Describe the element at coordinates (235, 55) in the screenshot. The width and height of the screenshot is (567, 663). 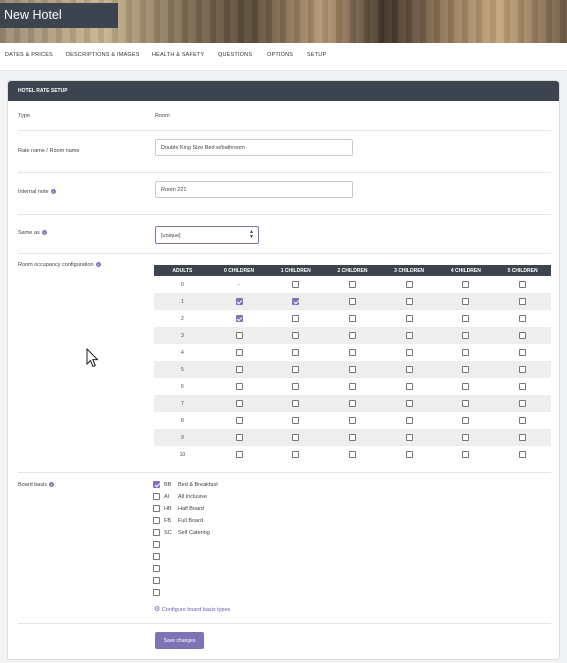
I see `tab-questions: Questions` at that location.